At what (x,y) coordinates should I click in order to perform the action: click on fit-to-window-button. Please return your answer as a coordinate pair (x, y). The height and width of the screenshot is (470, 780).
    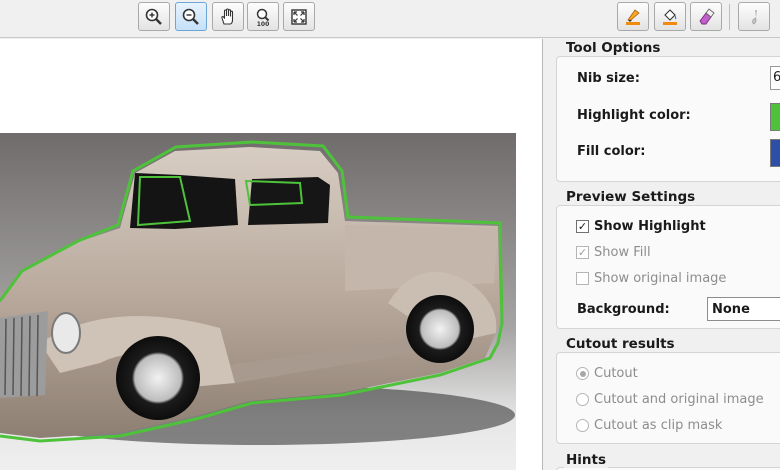
    Looking at the image, I should click on (299, 16).